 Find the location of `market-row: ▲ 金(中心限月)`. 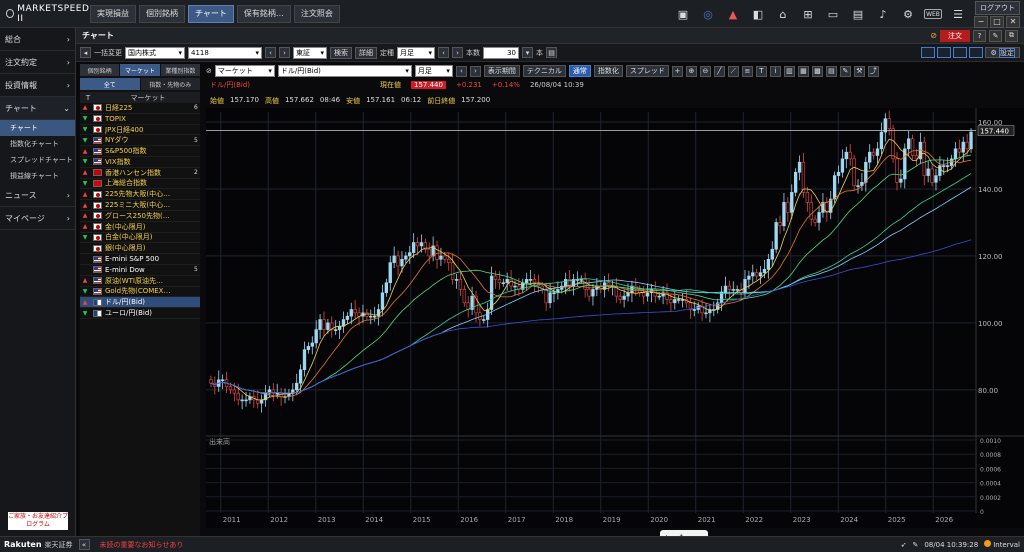

market-row: ▲ 金(中心限月) is located at coordinates (140, 227).